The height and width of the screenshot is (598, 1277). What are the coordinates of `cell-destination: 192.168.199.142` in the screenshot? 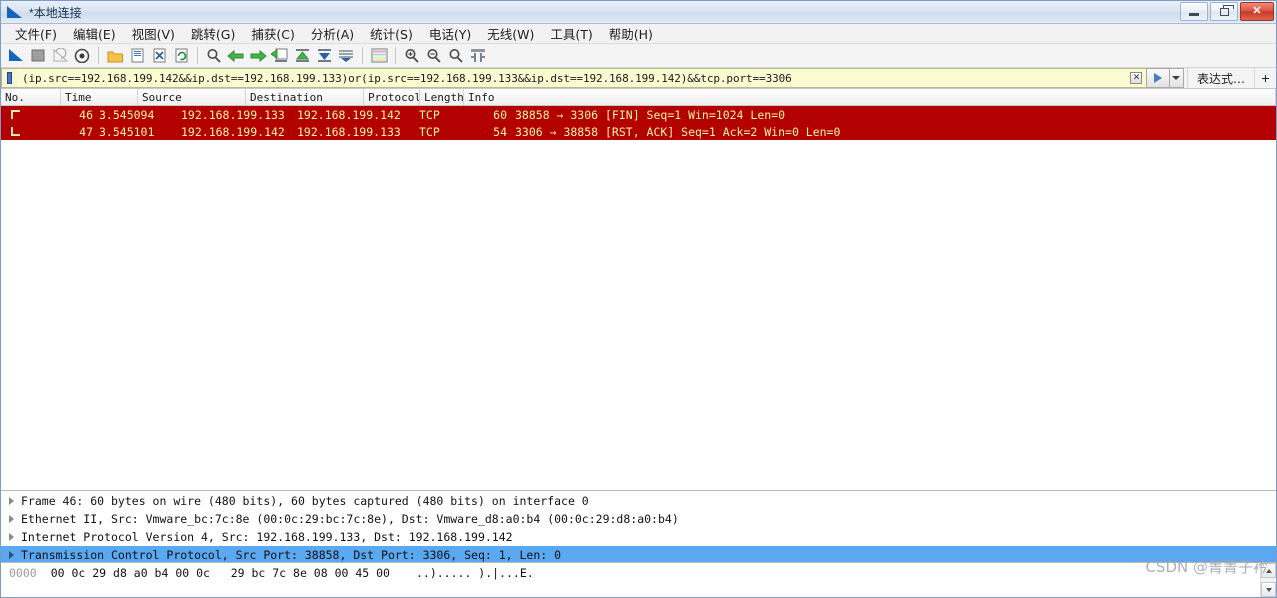 It's located at (349, 114).